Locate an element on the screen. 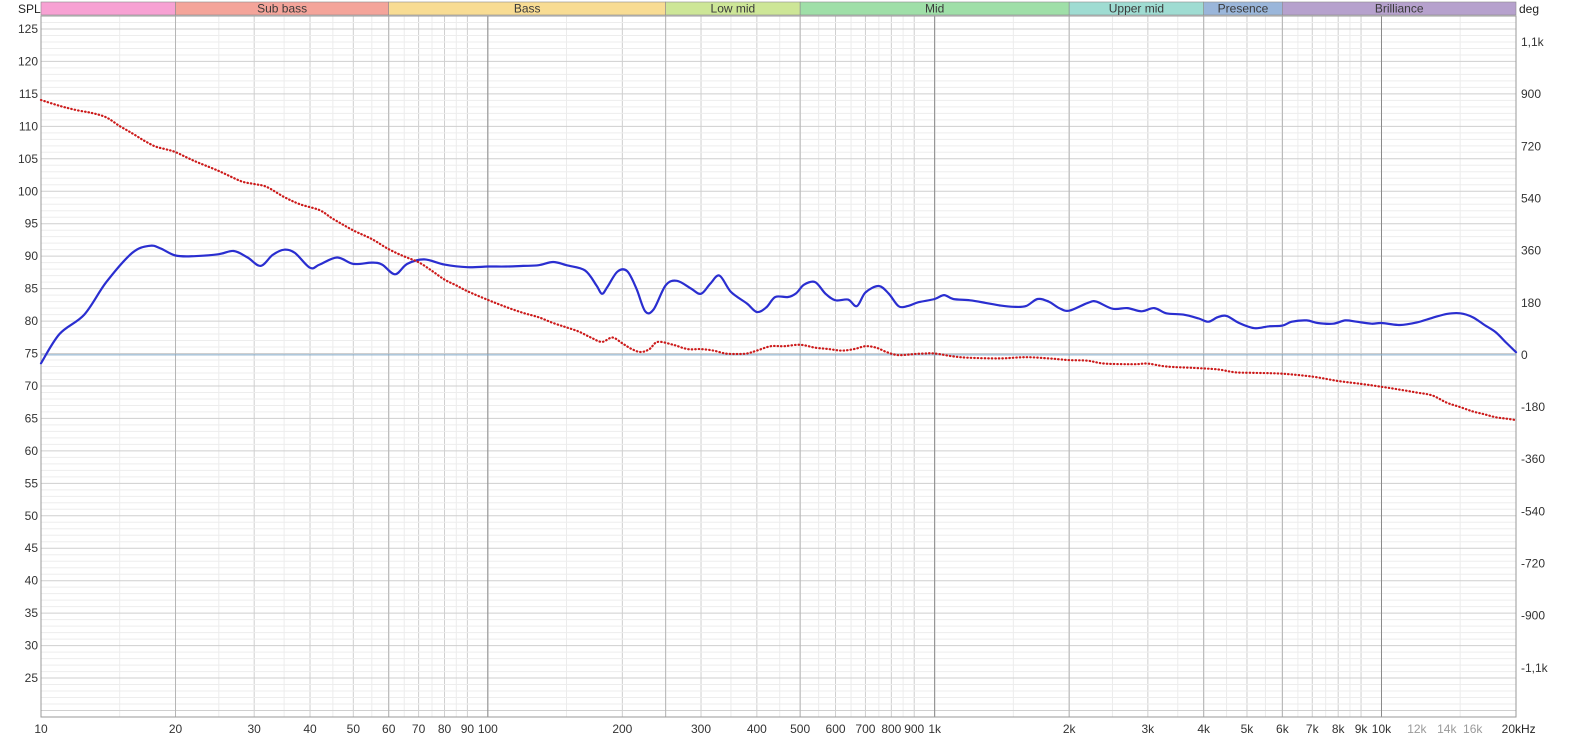 The width and height of the screenshot is (1573, 742). phase-tick-label: 180 is located at coordinates (1531, 303).